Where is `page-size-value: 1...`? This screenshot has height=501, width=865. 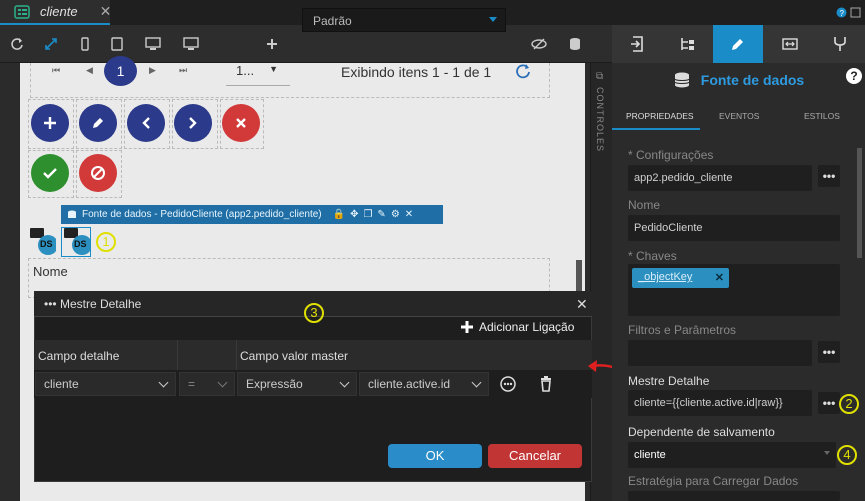
page-size-value: 1... is located at coordinates (245, 70).